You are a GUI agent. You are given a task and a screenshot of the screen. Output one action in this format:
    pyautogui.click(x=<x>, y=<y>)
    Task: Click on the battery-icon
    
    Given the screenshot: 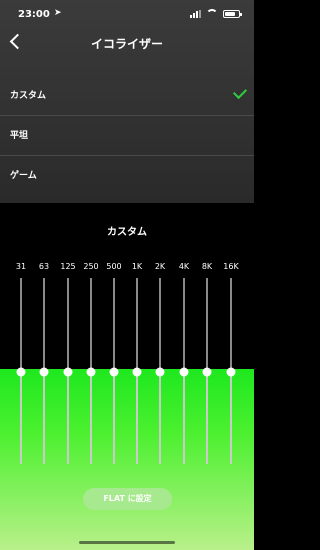 What is the action you would take?
    pyautogui.click(x=232, y=13)
    